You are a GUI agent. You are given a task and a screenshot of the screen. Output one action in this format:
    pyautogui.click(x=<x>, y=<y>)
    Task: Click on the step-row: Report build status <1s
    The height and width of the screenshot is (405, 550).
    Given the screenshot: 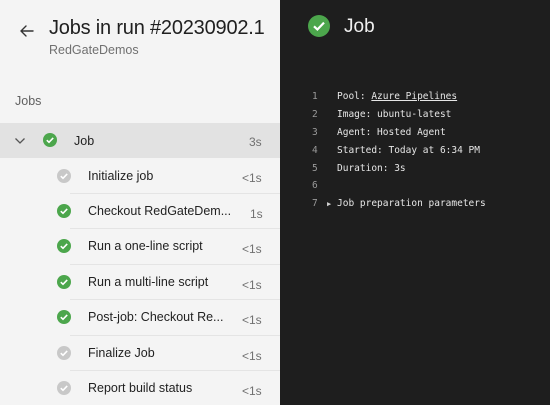 What is the action you would take?
    pyautogui.click(x=140, y=388)
    